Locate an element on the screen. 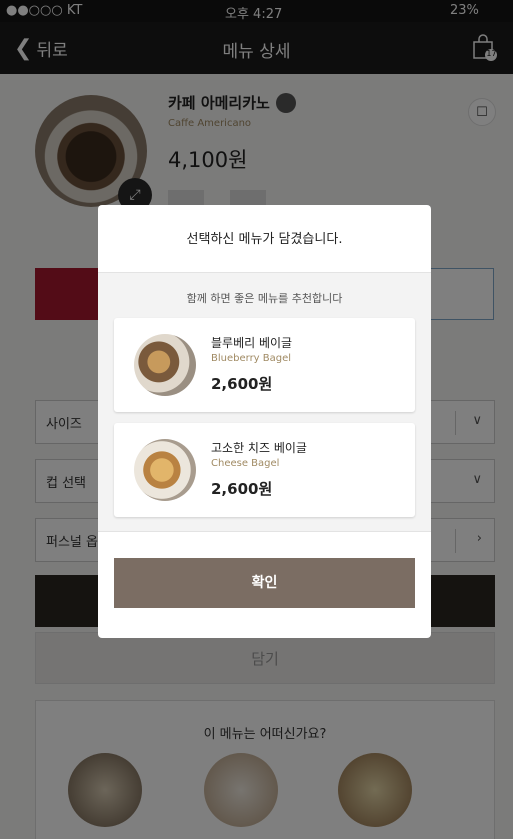 The image size is (513, 839). blueberry-bagel-image is located at coordinates (165, 365).